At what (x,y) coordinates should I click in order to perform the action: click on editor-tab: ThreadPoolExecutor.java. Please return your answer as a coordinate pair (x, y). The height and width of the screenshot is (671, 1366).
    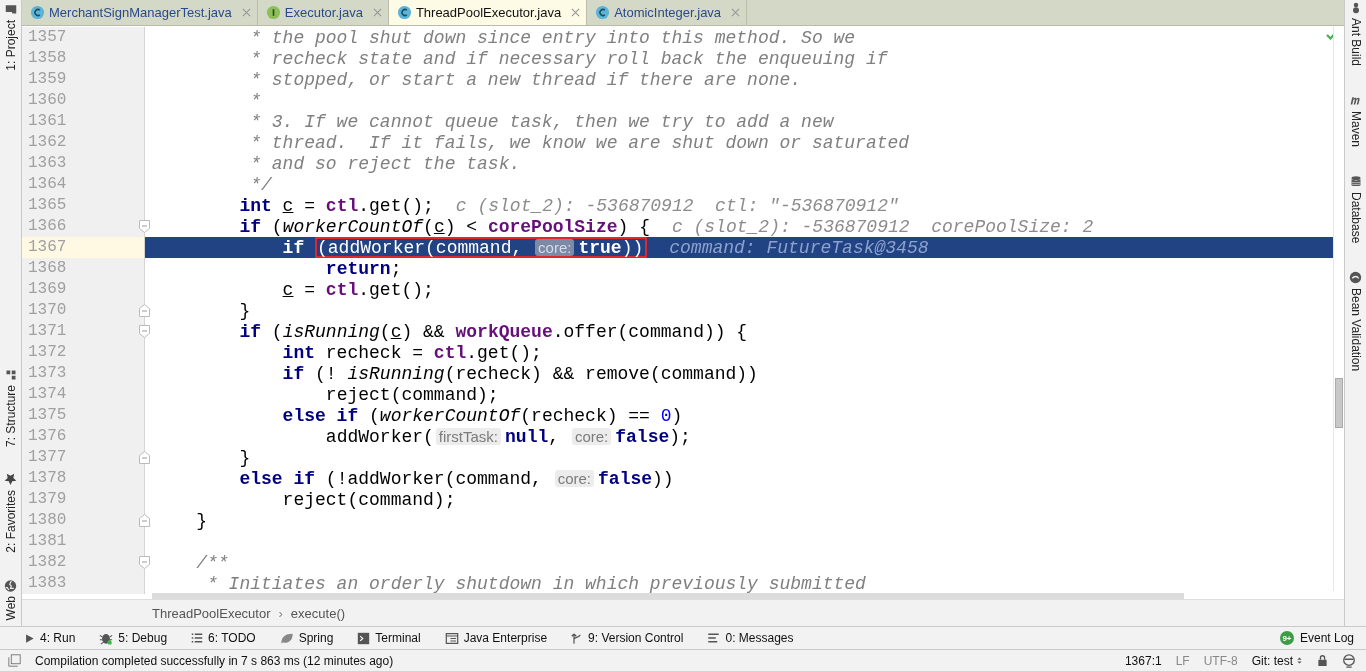
    Looking at the image, I should click on (488, 12).